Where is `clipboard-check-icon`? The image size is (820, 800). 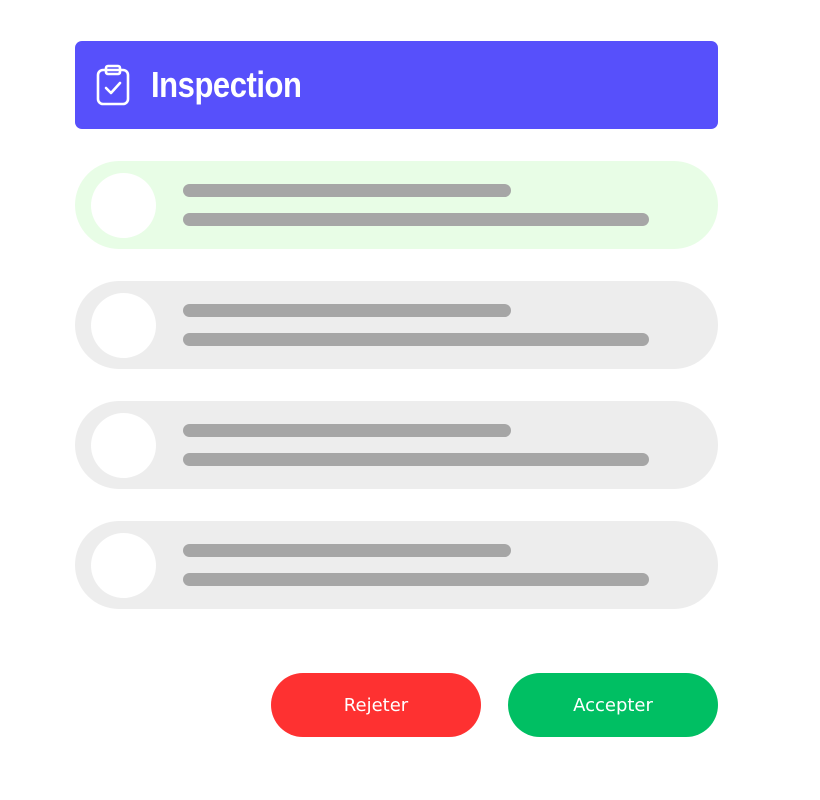 clipboard-check-icon is located at coordinates (113, 85).